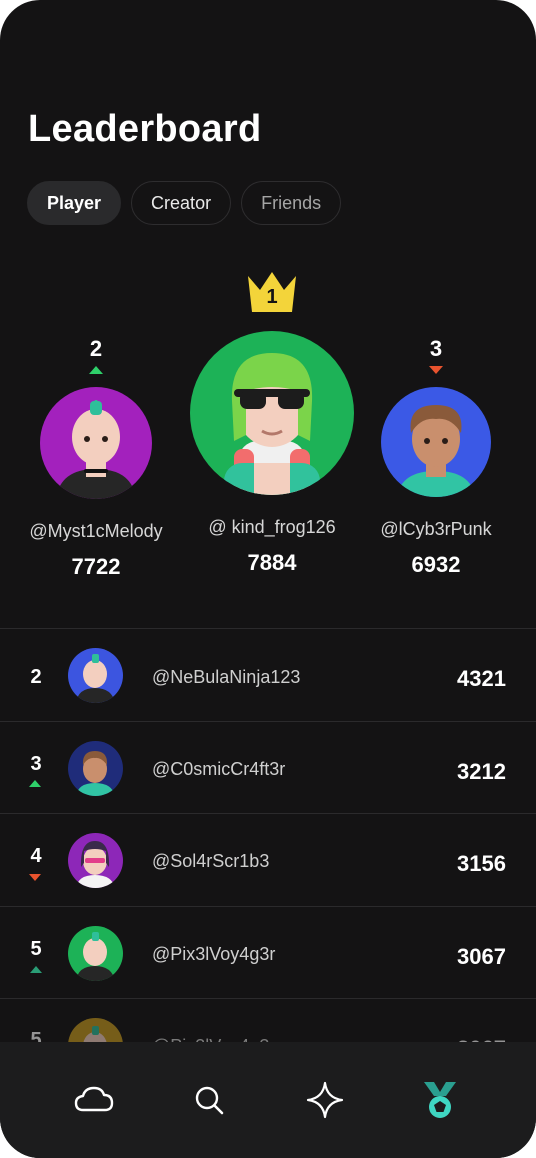  What do you see at coordinates (436, 348) in the screenshot?
I see `third-rank-number: 3` at bounding box center [436, 348].